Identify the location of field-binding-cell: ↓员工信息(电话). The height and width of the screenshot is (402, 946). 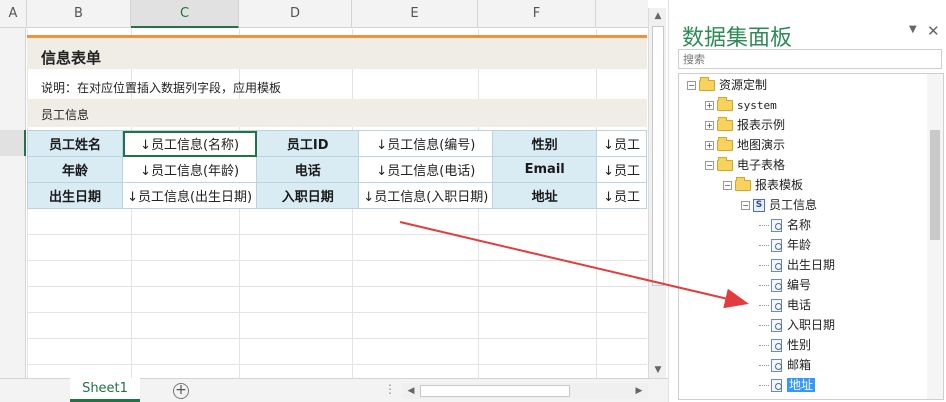
(426, 169).